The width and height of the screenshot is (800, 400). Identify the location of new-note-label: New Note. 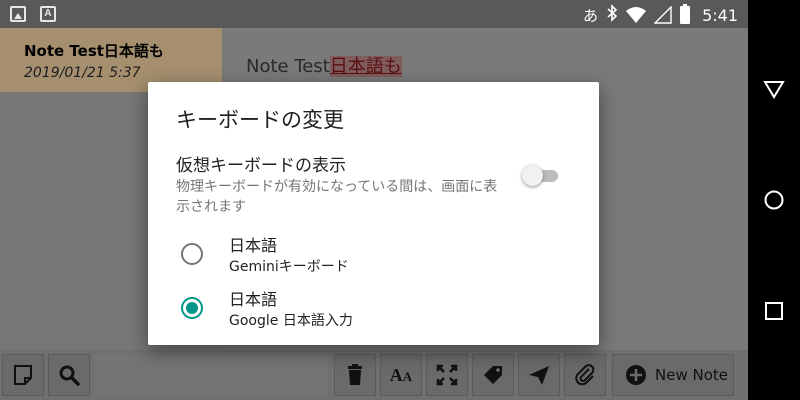
(691, 375).